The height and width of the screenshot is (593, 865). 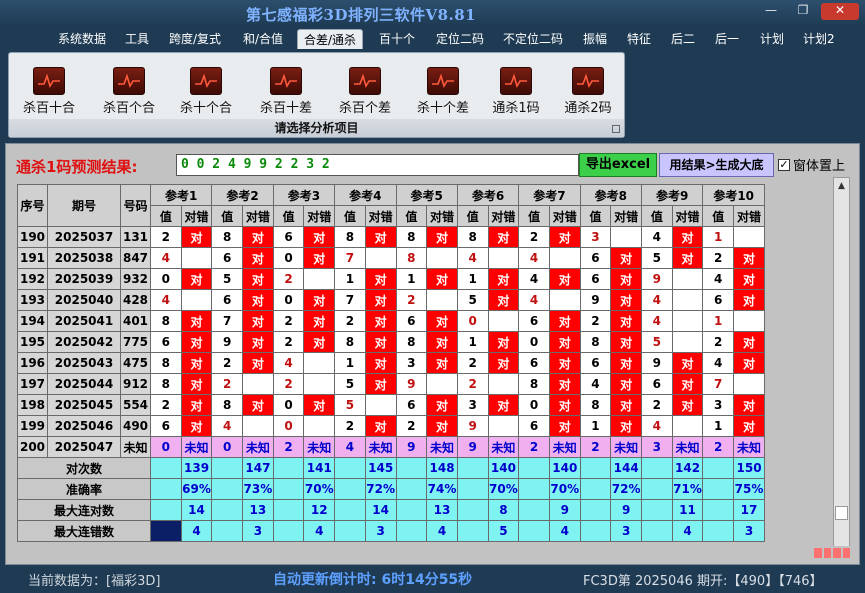 What do you see at coordinates (94, 581) in the screenshot?
I see `current-data-label: 当前数据为：[福彩3D]` at bounding box center [94, 581].